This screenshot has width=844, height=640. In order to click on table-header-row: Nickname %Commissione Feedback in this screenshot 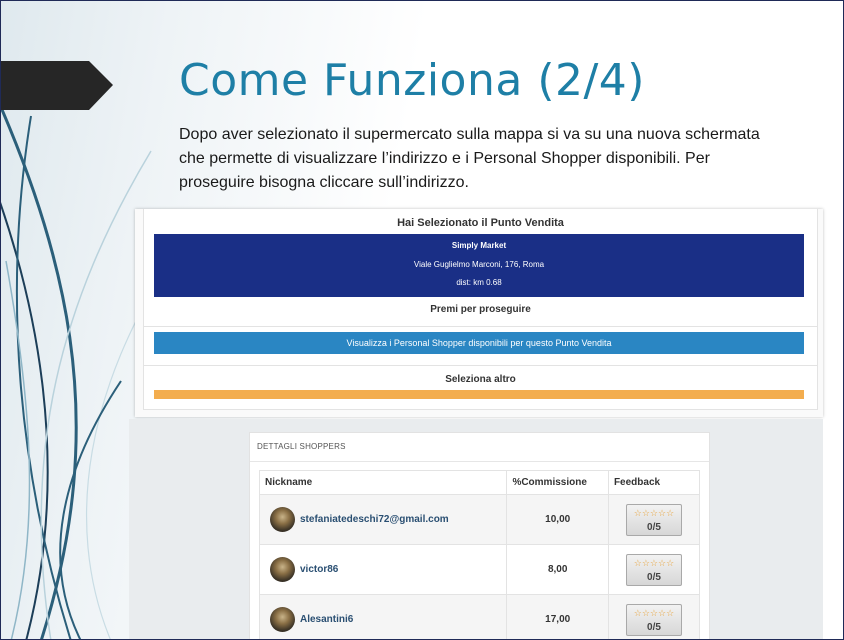, I will do `click(479, 482)`.